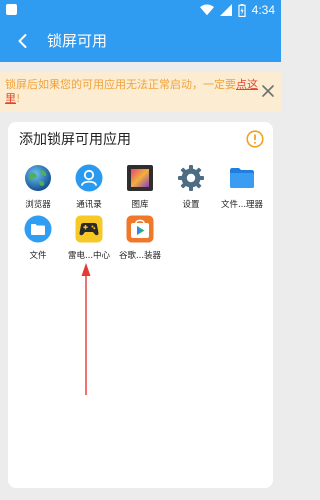 The height and width of the screenshot is (500, 320). Describe the element at coordinates (86, 329) in the screenshot. I see `annotation-arrow-icon` at that location.